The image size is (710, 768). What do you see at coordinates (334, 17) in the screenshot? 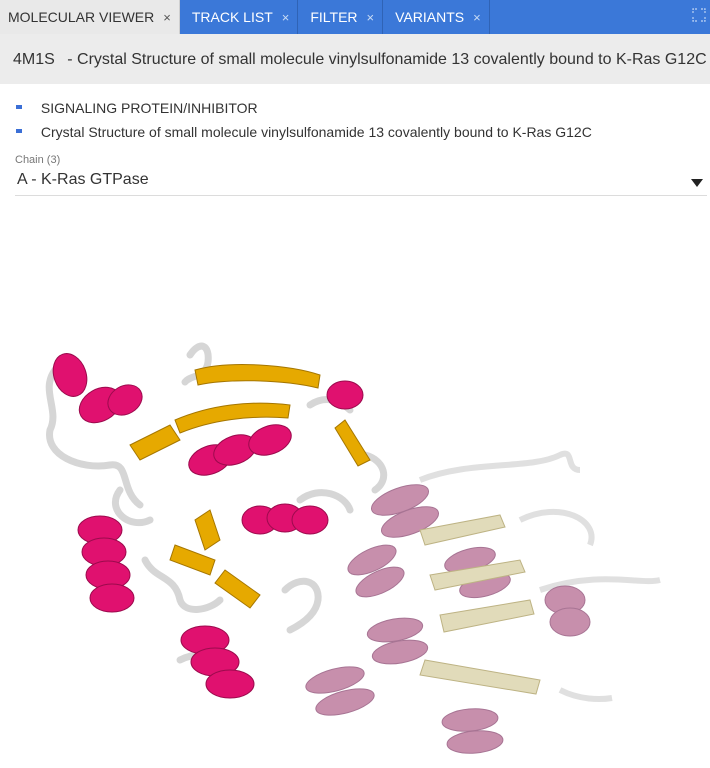
I see `tab-label: FILTER` at bounding box center [334, 17].